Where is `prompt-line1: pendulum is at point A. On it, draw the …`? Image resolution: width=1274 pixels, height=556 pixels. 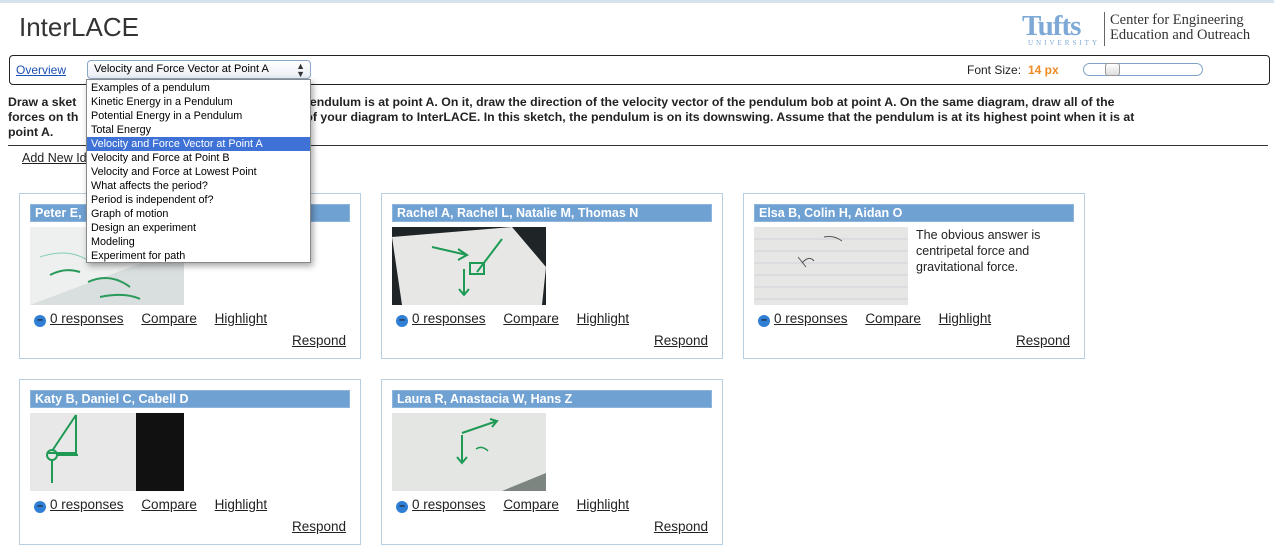
prompt-line1: pendulum is at point A. On it, draw the … is located at coordinates (708, 102).